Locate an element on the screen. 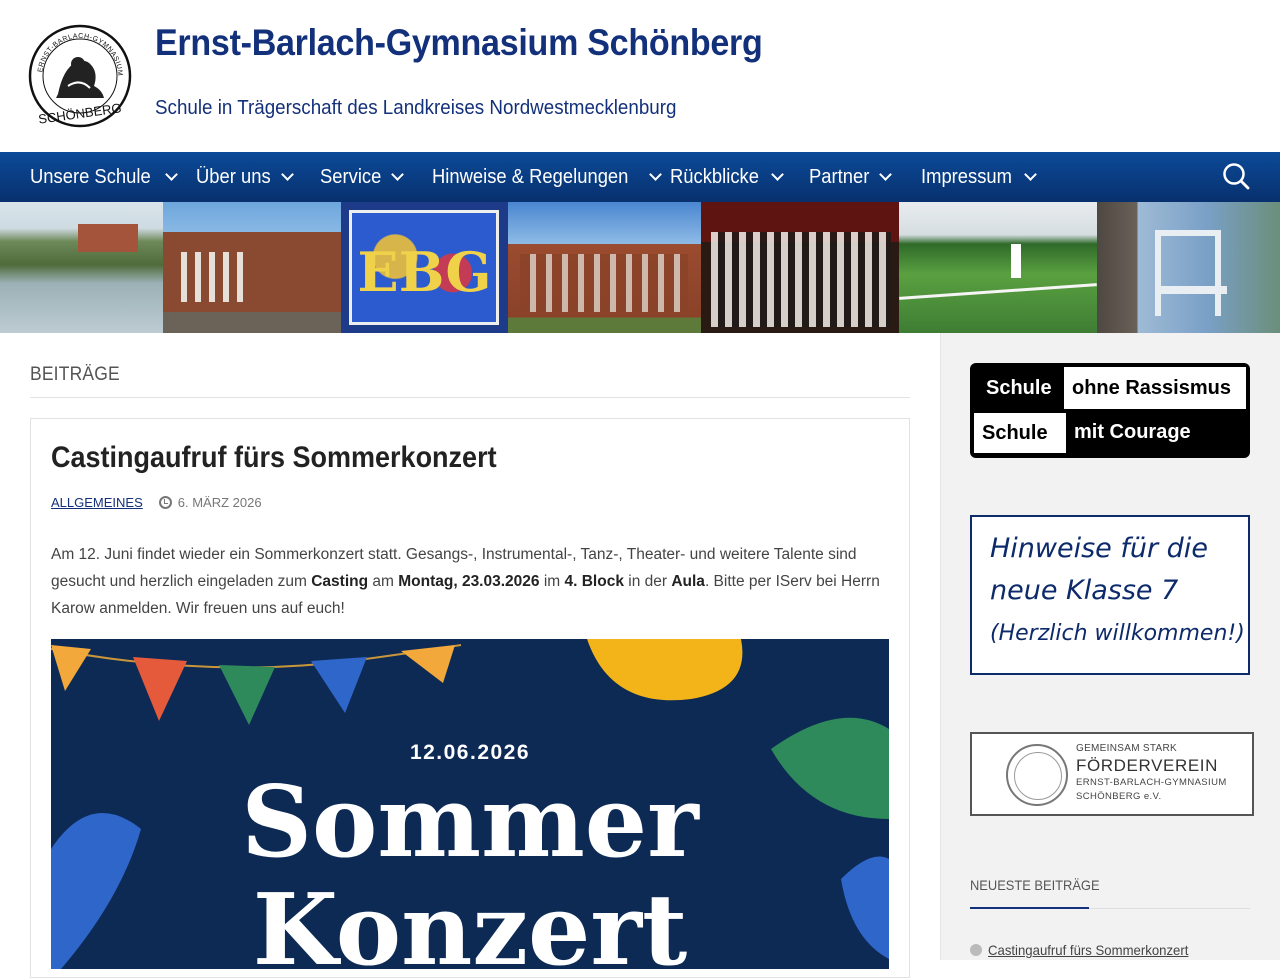 This screenshot has height=978, width=1280. banner-photo-main-building is located at coordinates (604, 267).